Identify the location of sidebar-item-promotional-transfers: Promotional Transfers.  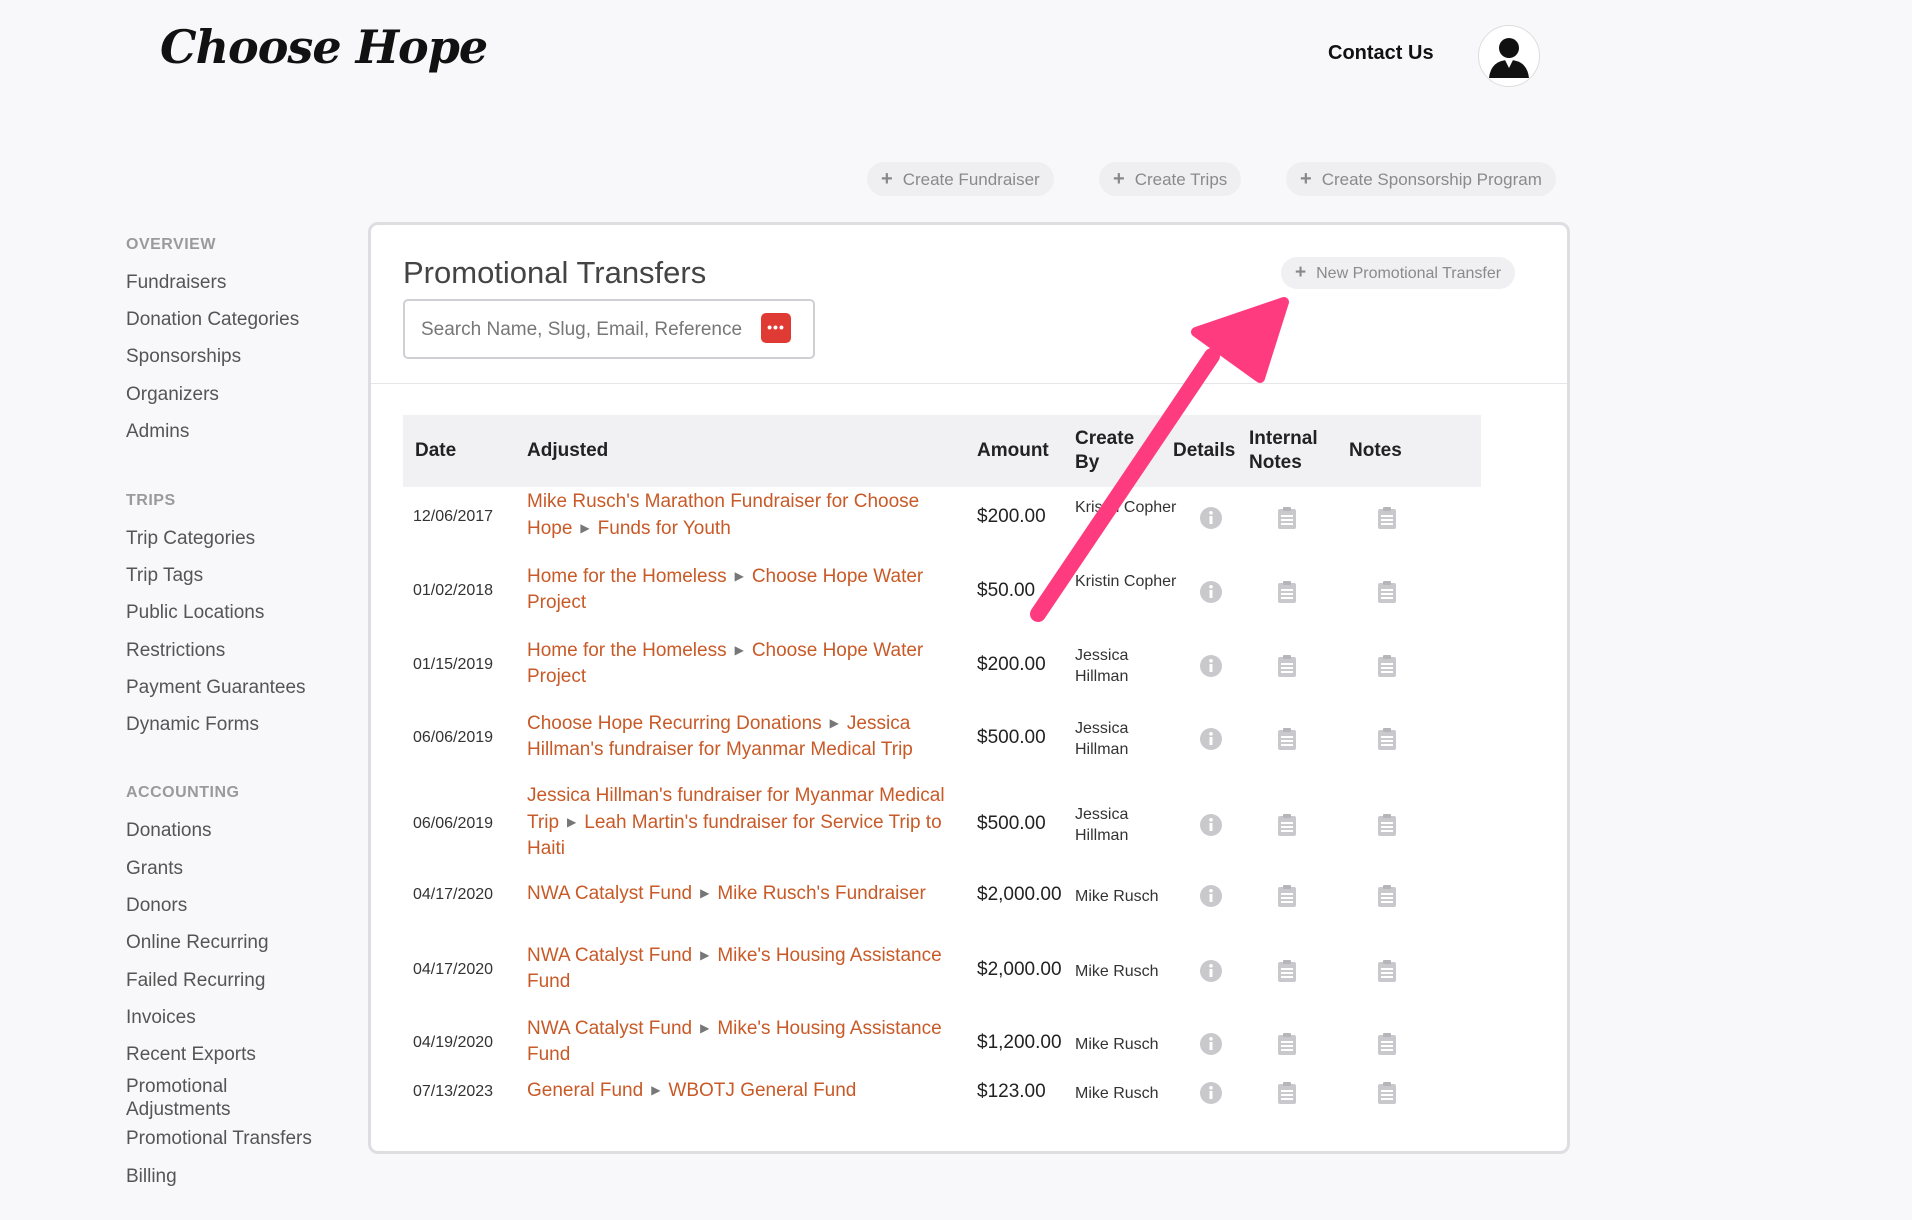
(219, 1139).